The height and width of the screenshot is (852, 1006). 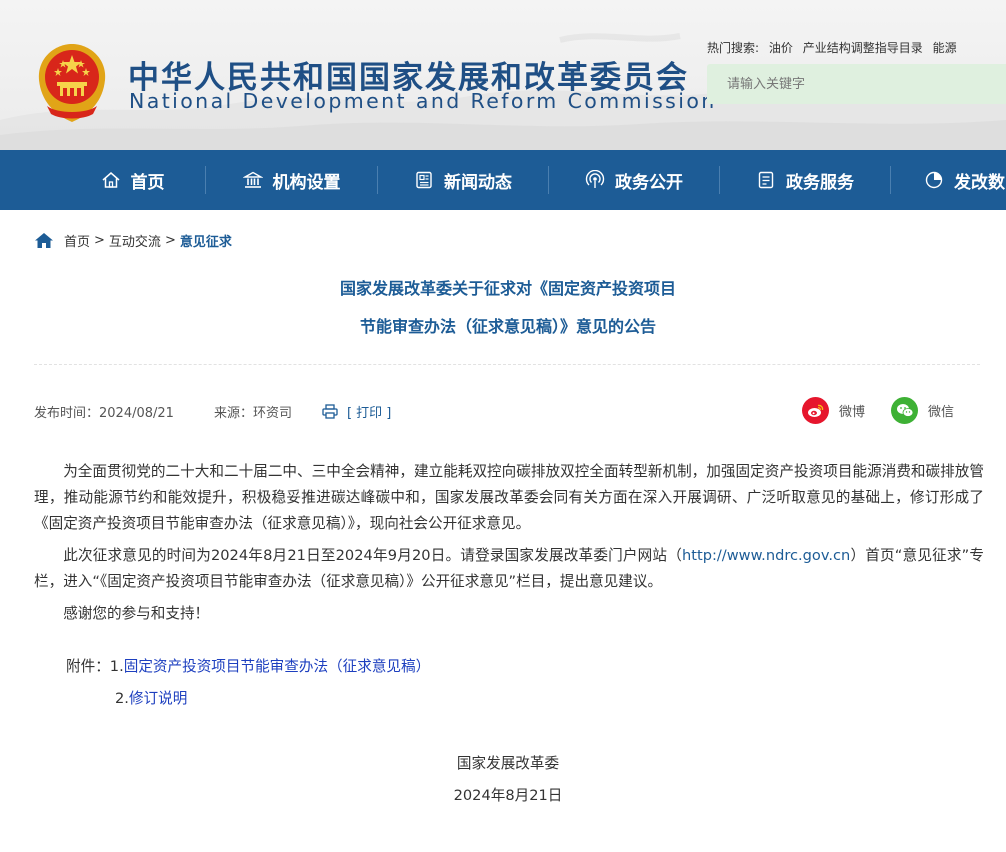 I want to click on title-divider, so click(x=507, y=364).